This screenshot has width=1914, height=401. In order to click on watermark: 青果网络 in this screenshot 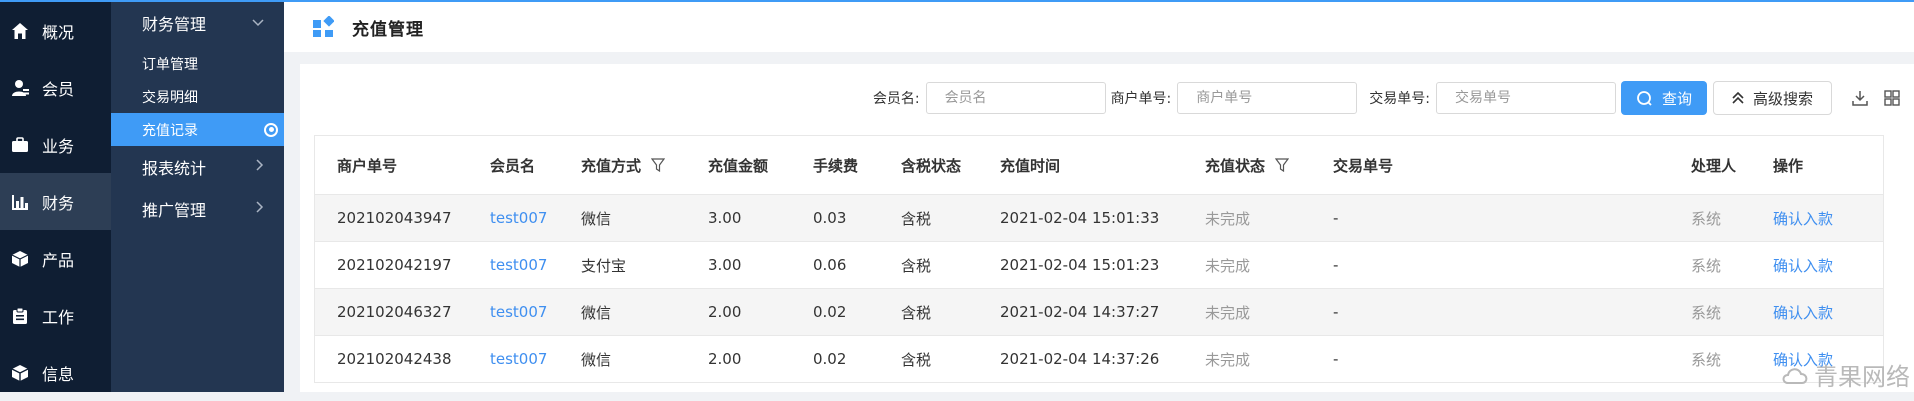, I will do `click(1845, 374)`.